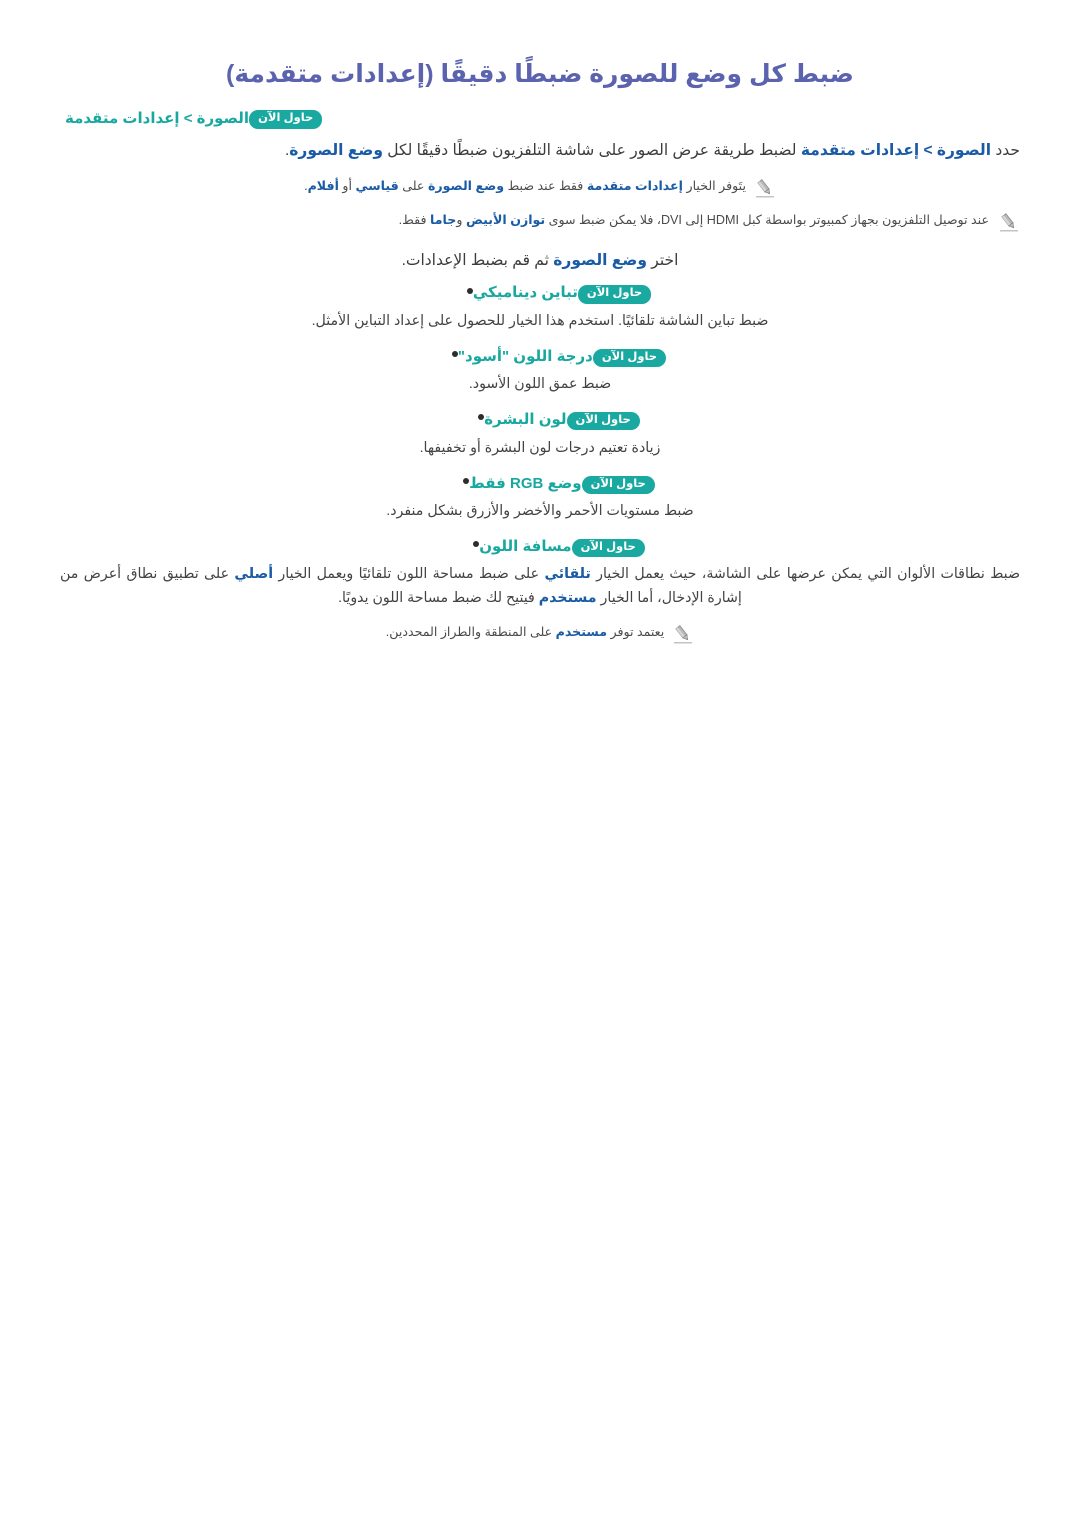 Image resolution: width=1080 pixels, height=1527 pixels. Describe the element at coordinates (581, 632) in the screenshot. I see `noteb-hl1: مستخدم` at that location.